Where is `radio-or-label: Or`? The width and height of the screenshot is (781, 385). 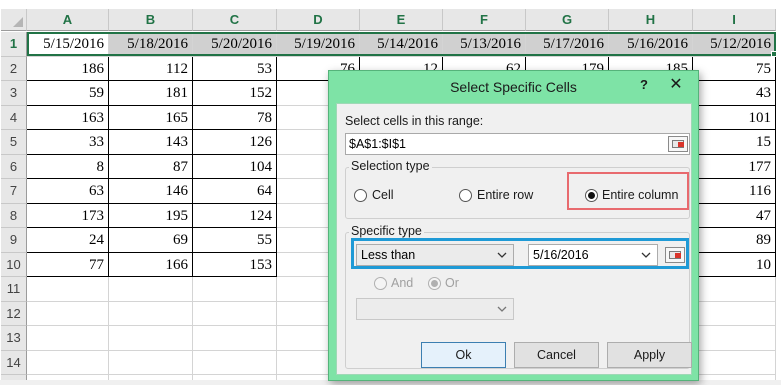
radio-or-label: Or is located at coordinates (452, 283).